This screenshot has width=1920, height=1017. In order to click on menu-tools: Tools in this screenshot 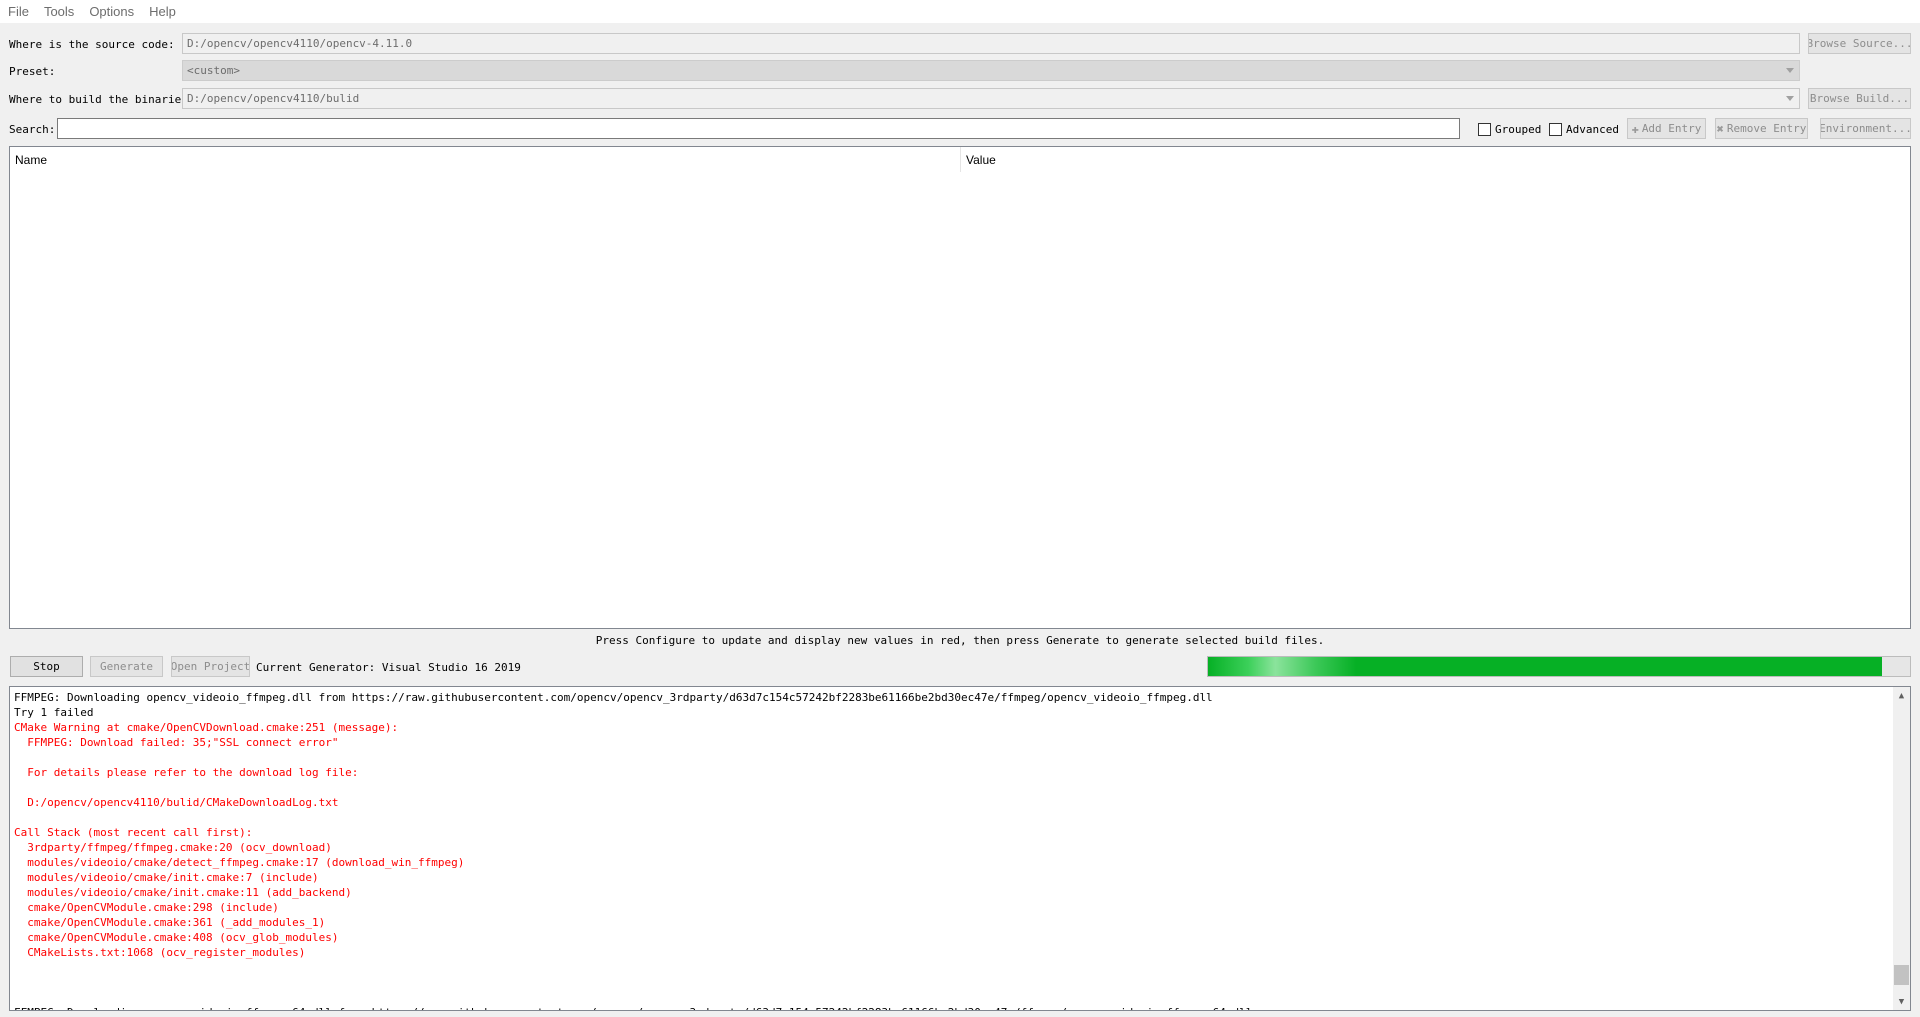, I will do `click(59, 11)`.